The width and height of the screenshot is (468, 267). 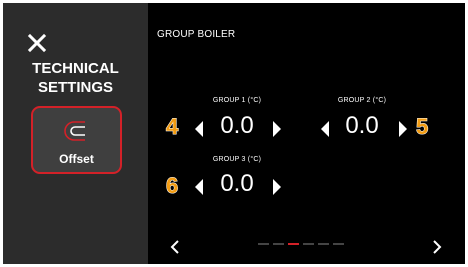 What do you see at coordinates (422, 126) in the screenshot?
I see `group2-badge: 5` at bounding box center [422, 126].